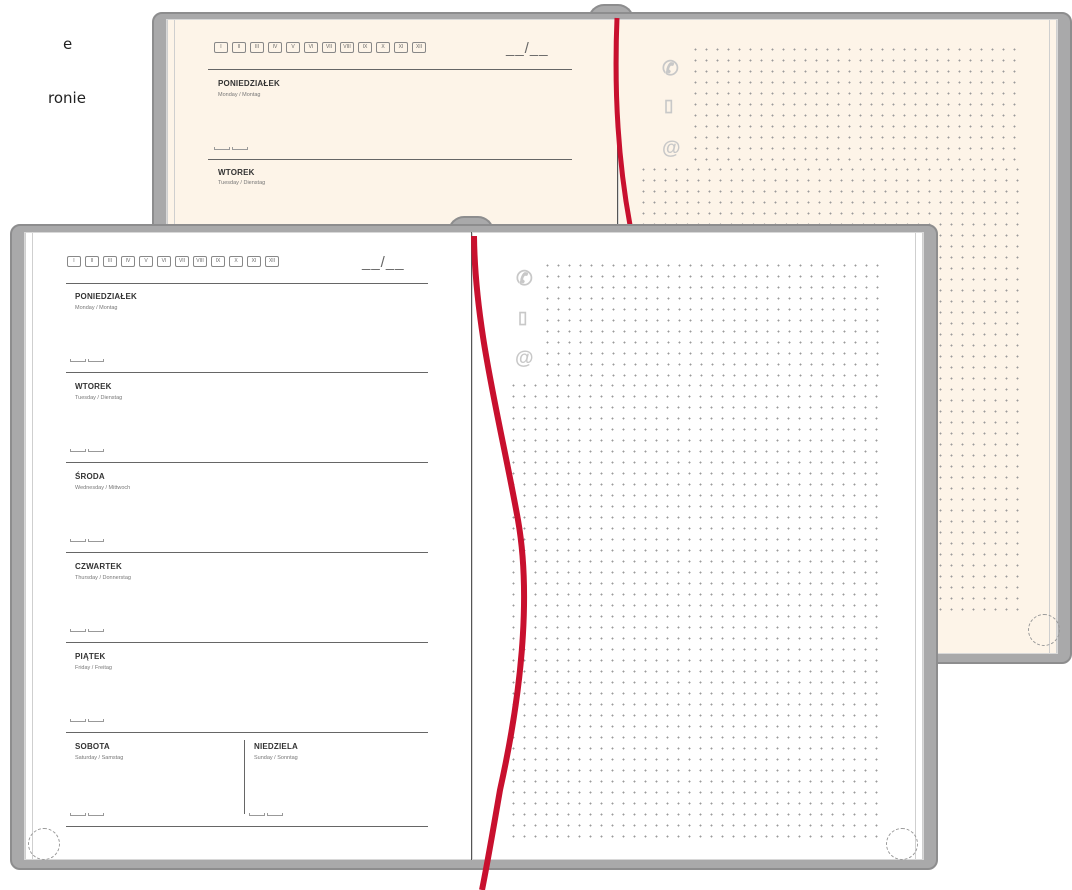  What do you see at coordinates (128, 261) in the screenshot?
I see `front-month-4: IV` at bounding box center [128, 261].